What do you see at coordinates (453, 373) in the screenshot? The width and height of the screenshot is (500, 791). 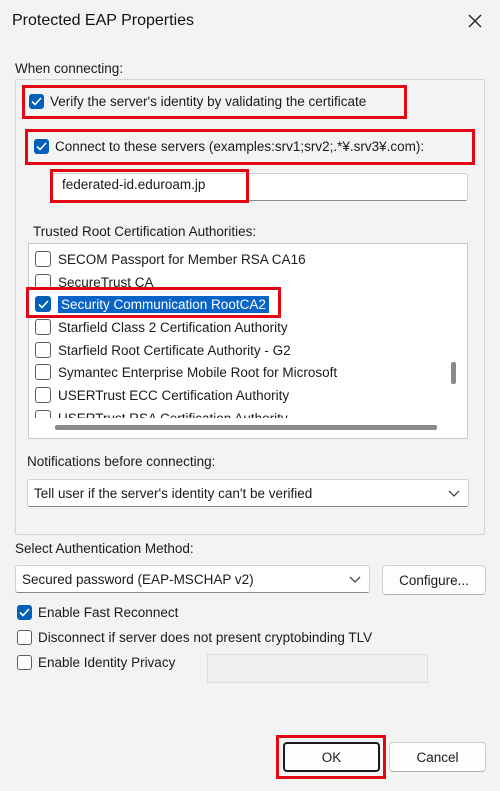 I see `vertical-scrollbar-thumb` at bounding box center [453, 373].